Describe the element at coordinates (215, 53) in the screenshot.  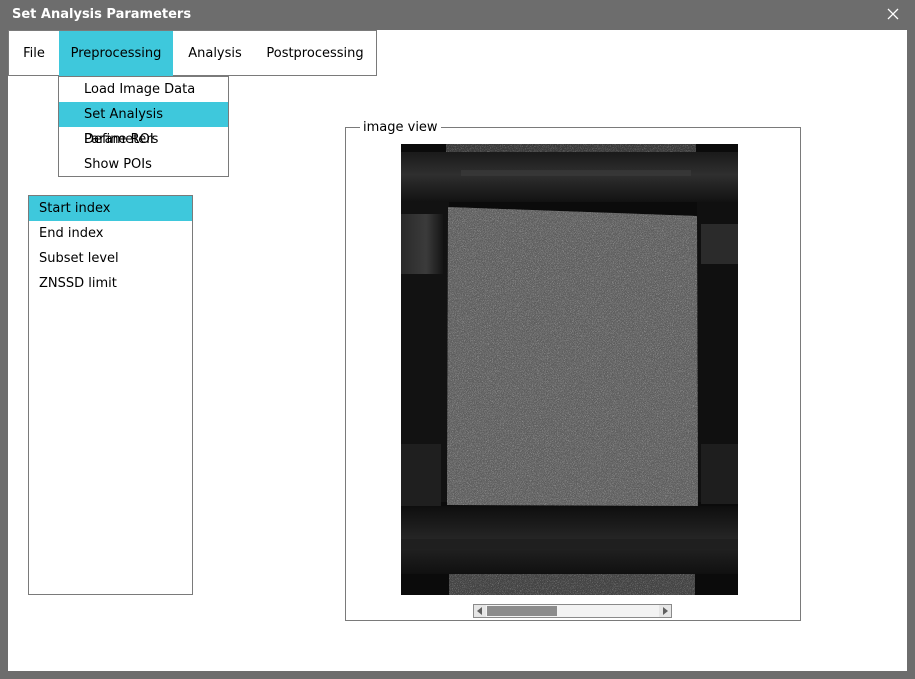
I see `menu-analysis: Analysis` at that location.